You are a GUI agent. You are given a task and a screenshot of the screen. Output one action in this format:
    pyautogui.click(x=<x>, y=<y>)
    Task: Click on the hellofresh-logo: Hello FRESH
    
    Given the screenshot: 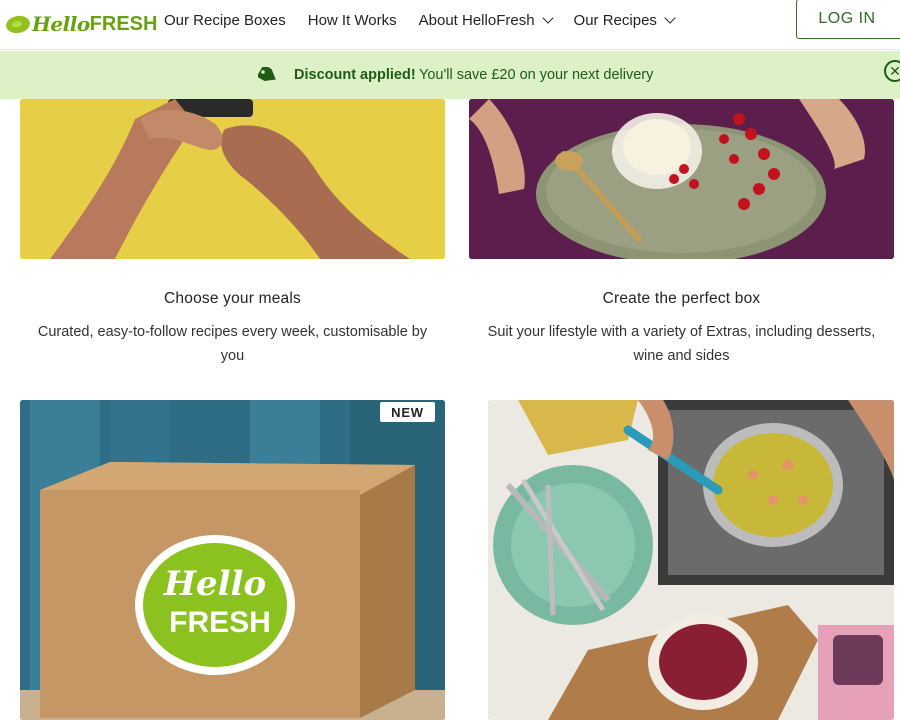 What is the action you would take?
    pyautogui.click(x=81, y=24)
    